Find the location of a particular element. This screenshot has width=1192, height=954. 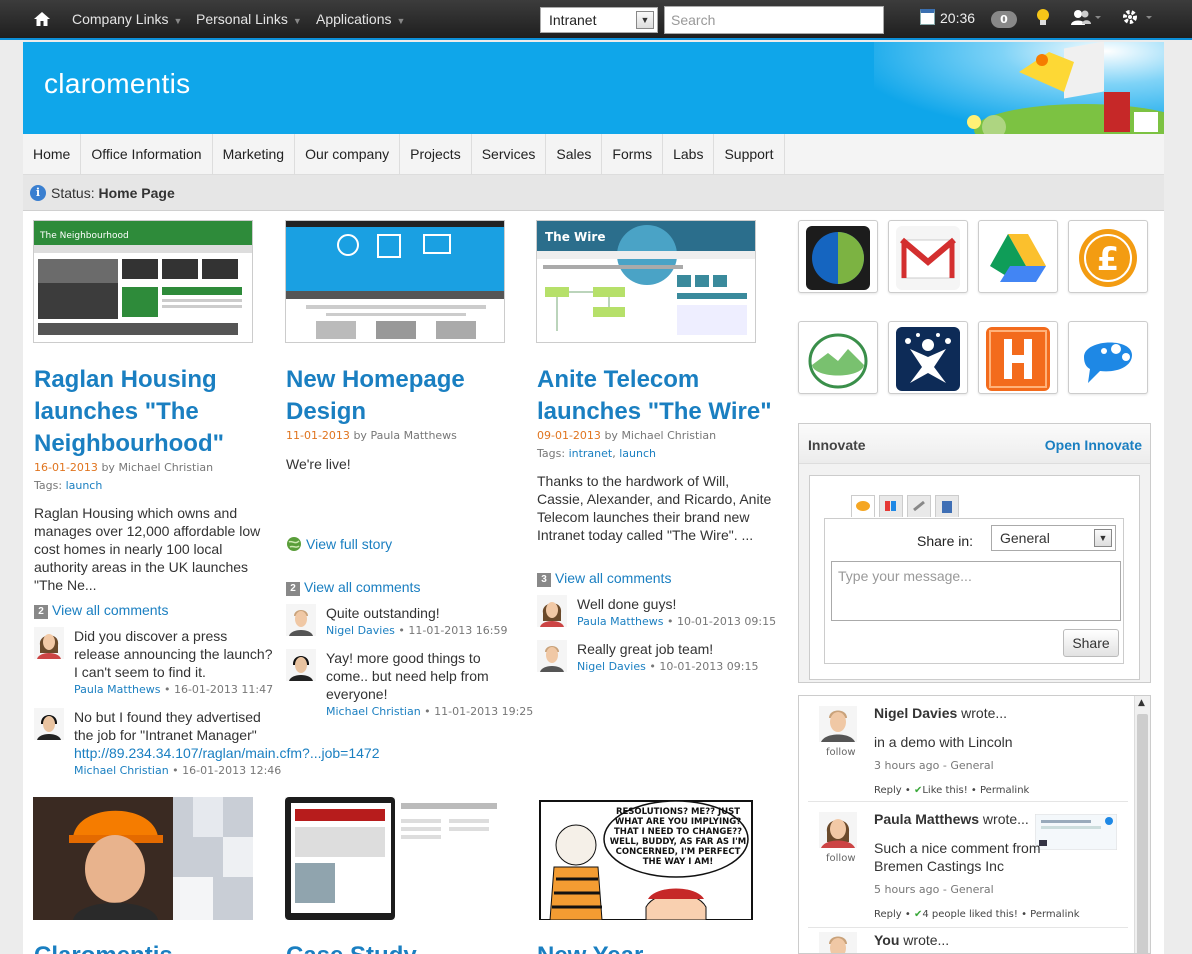

app-launcher-chat is located at coordinates (1108, 357).